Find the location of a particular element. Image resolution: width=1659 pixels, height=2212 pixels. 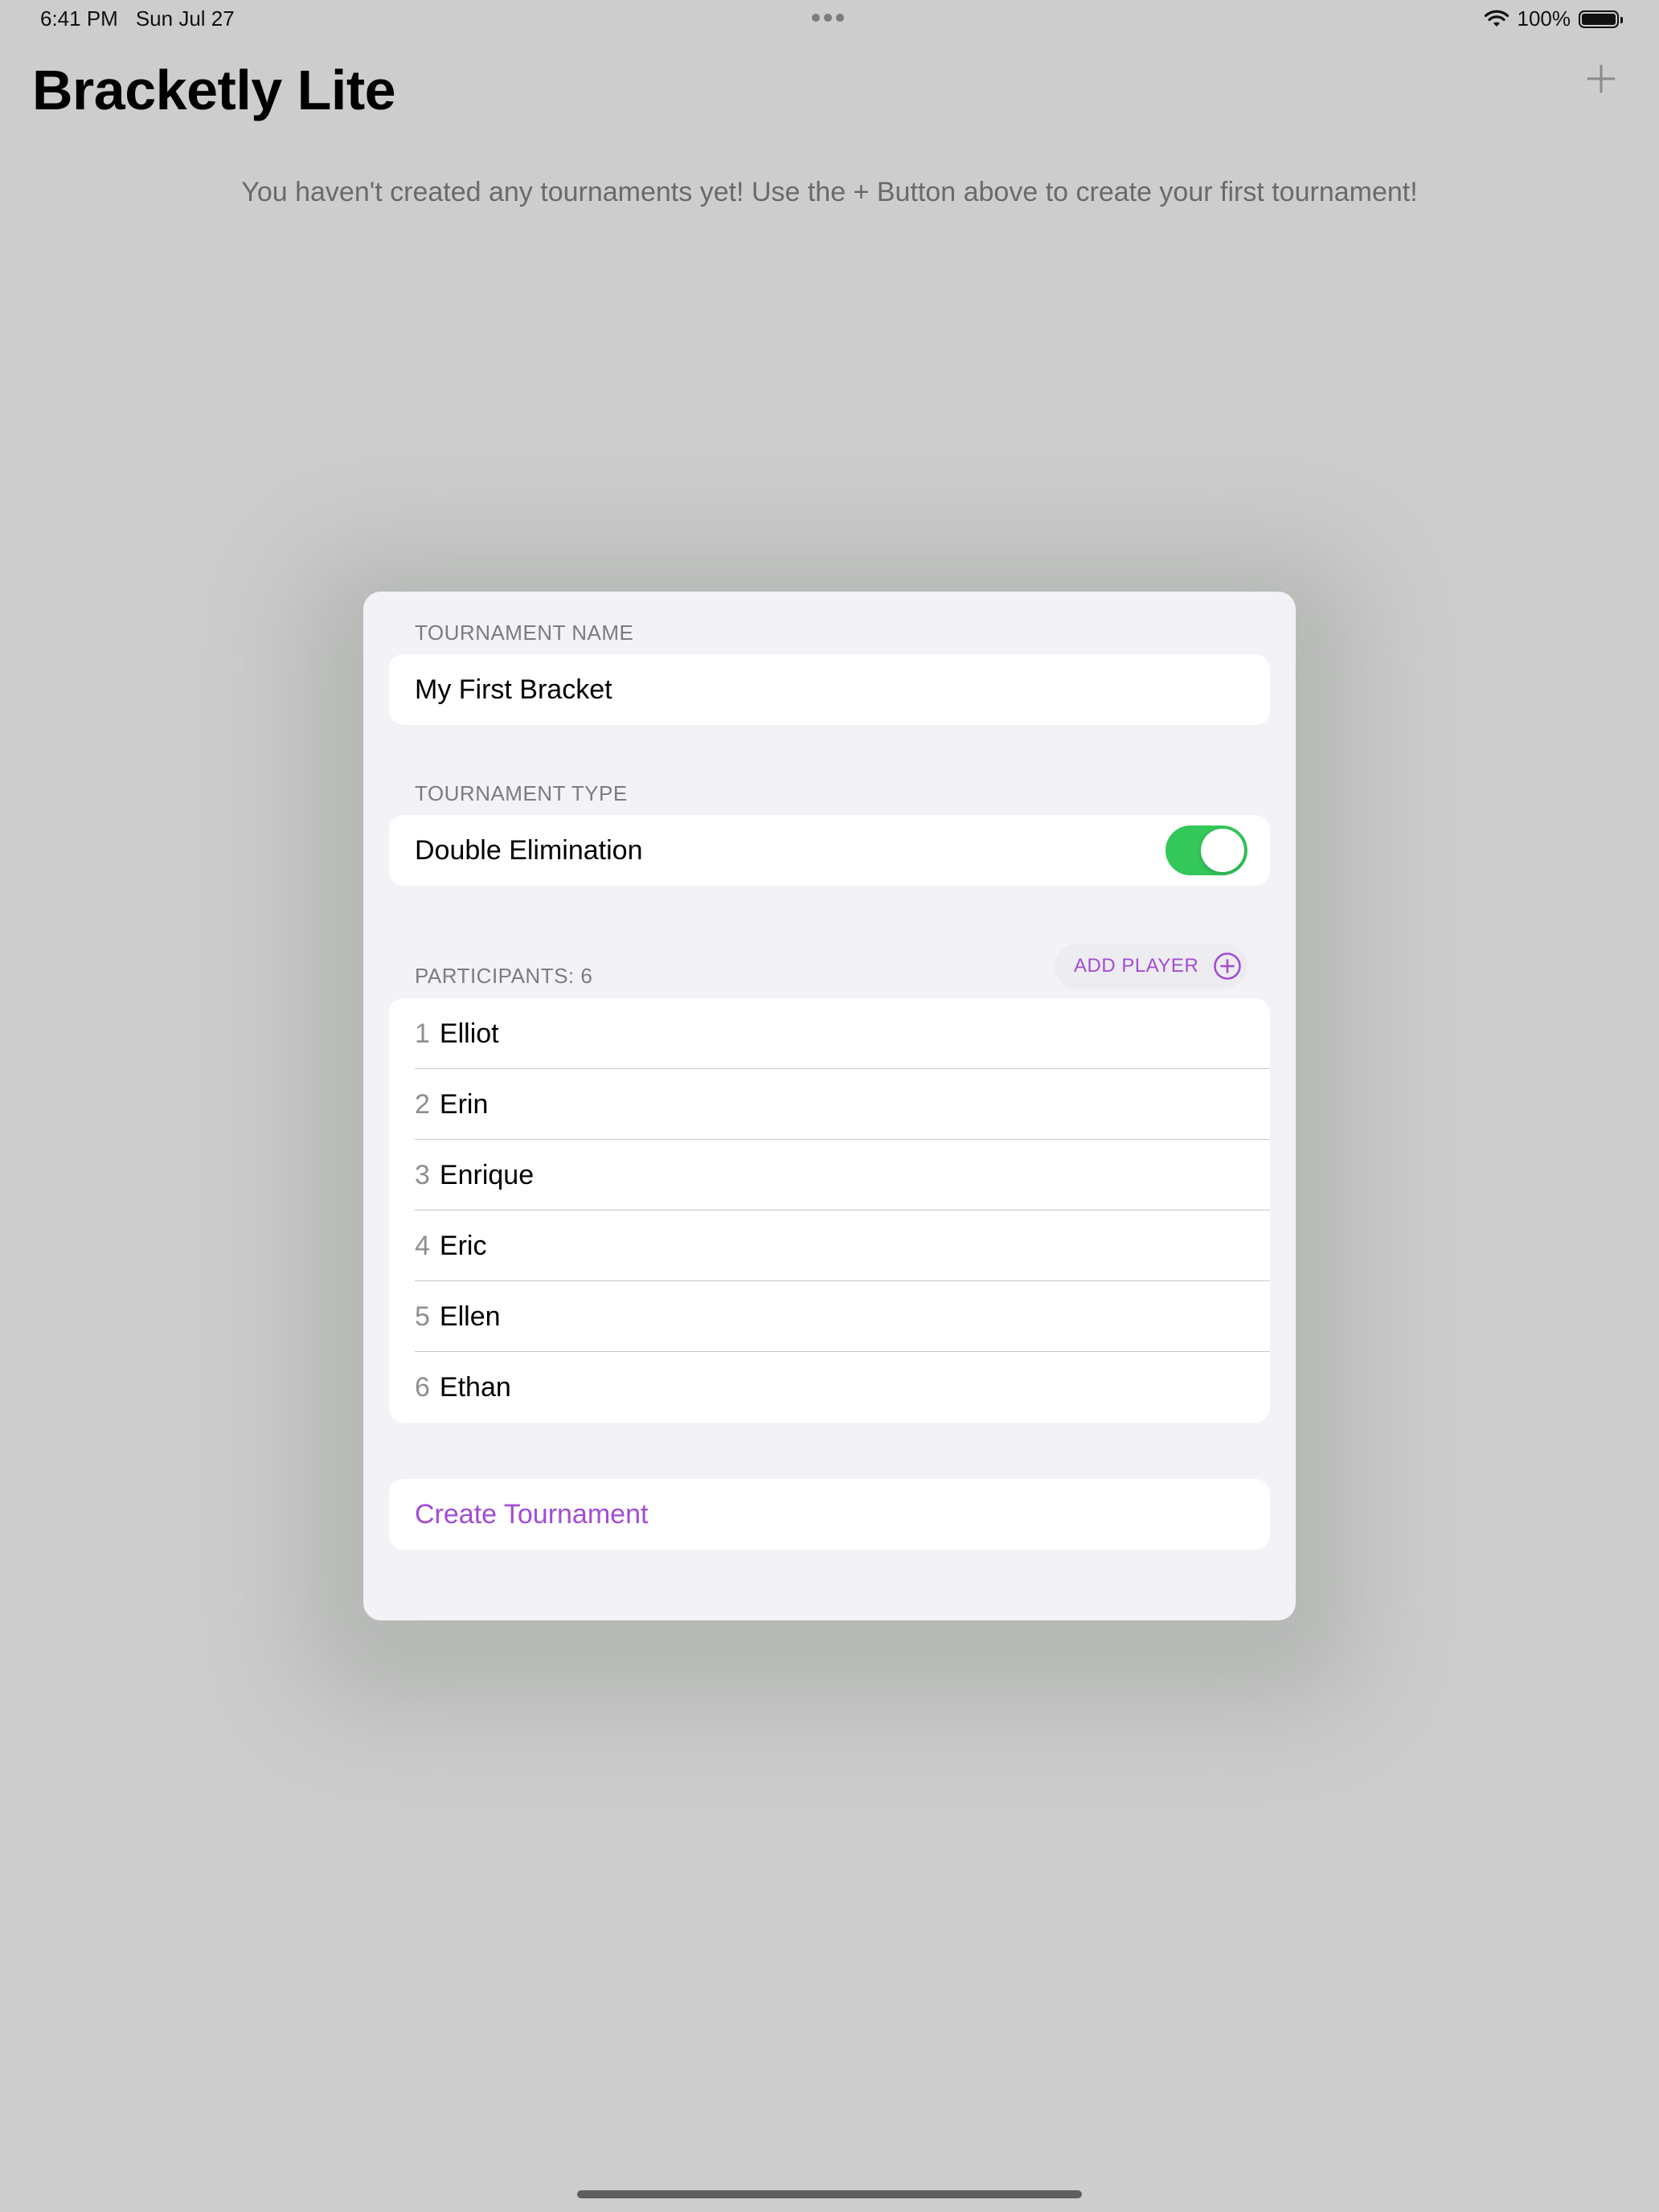

status-date: Sun Jul 27 is located at coordinates (185, 18).